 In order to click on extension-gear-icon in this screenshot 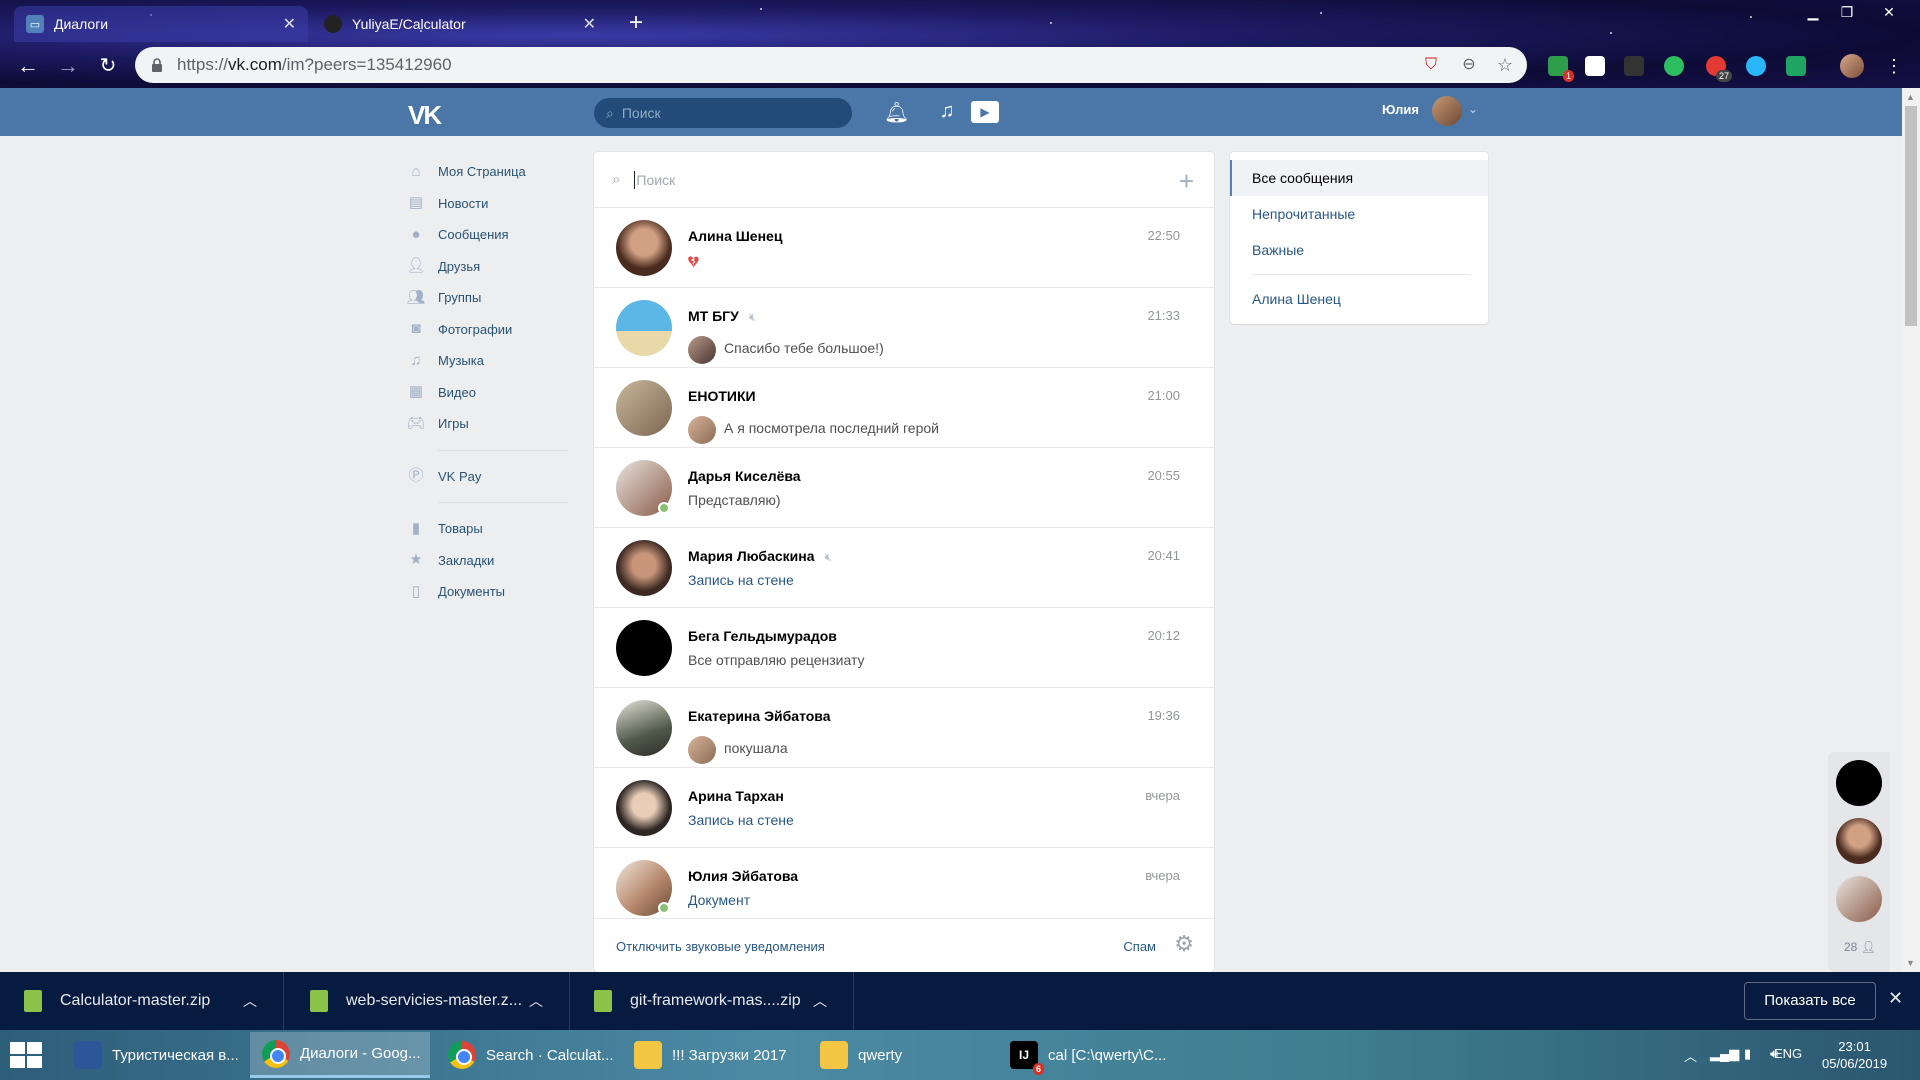, I will do `click(1756, 66)`.